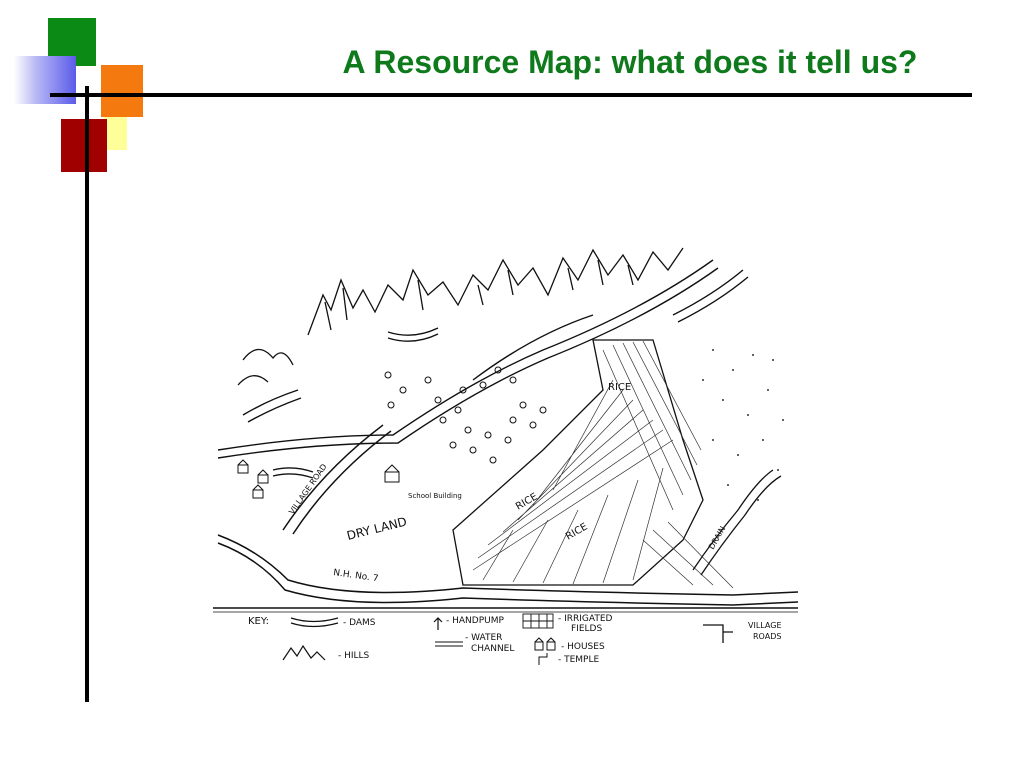 This screenshot has width=1024, height=768. I want to click on scrub-dots, so click(743, 425).